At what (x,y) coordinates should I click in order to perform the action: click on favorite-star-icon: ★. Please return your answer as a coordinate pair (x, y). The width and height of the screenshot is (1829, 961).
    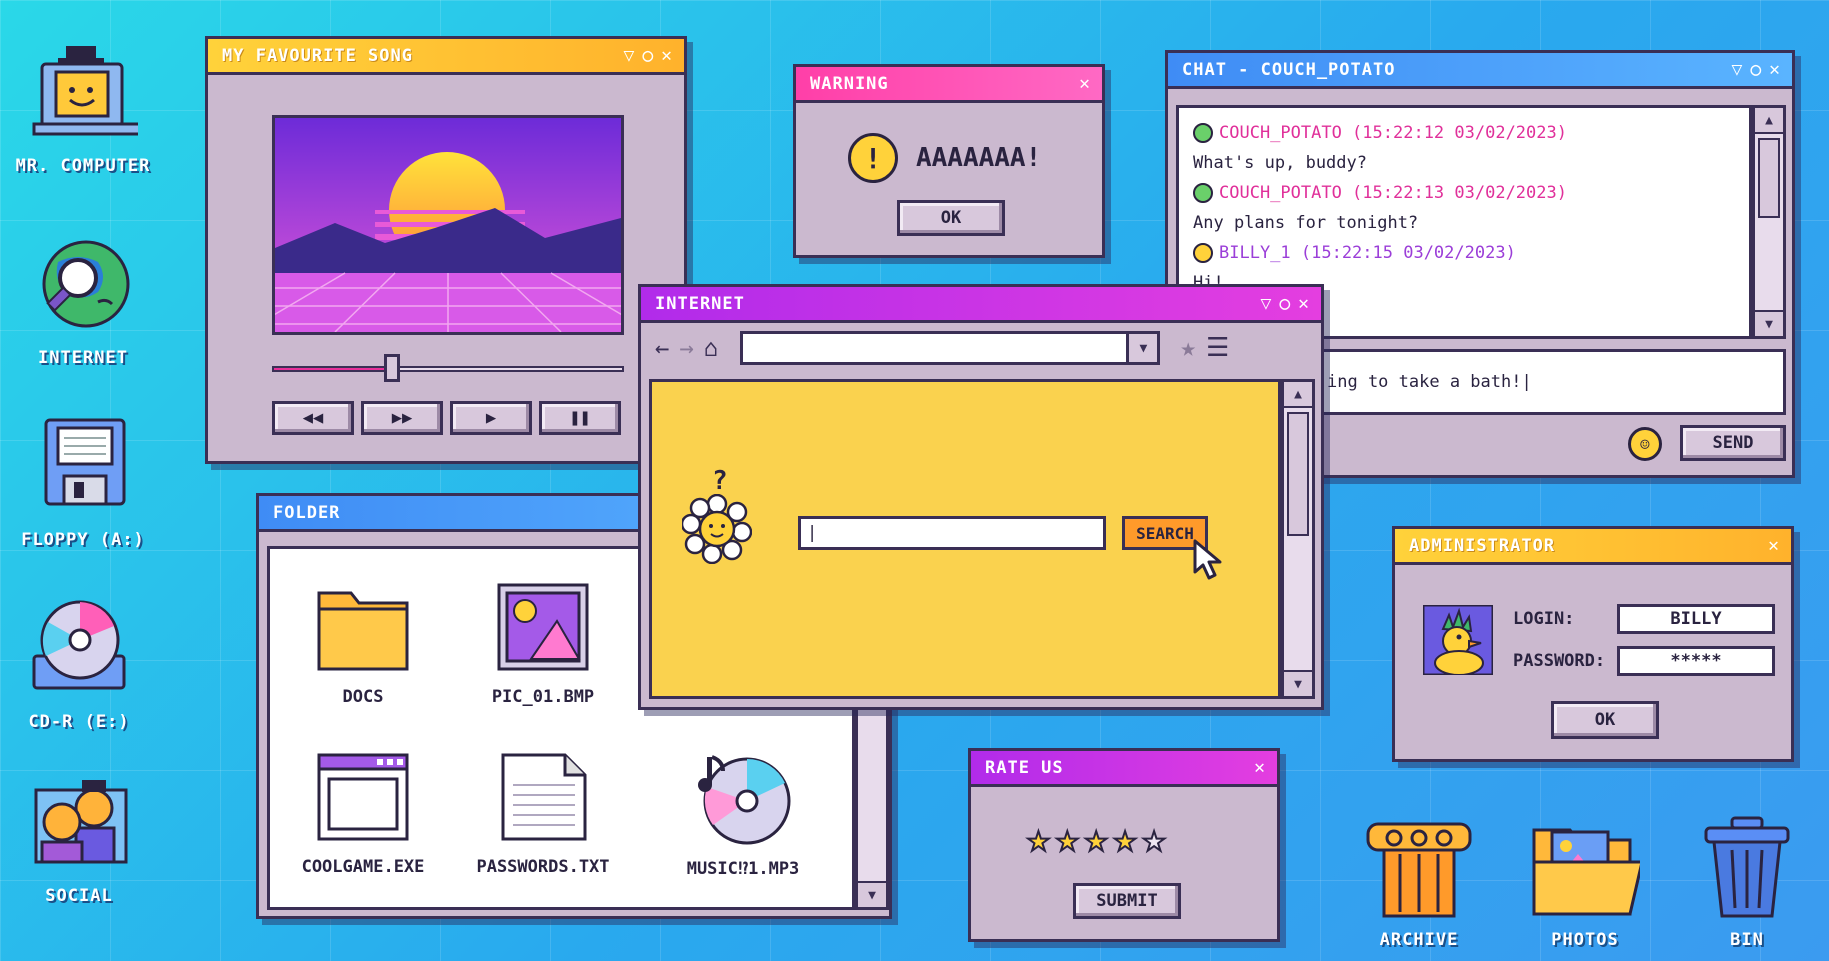
    Looking at the image, I should click on (1188, 348).